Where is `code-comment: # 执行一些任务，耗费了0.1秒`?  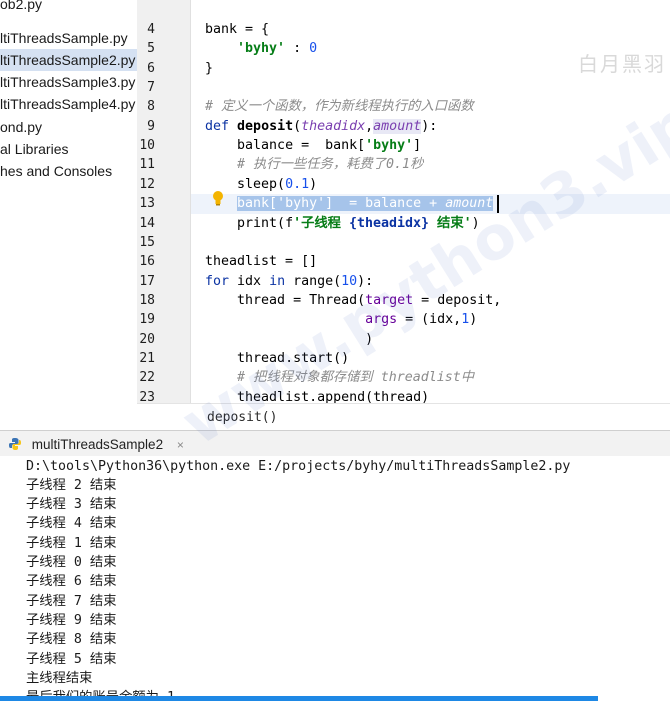 code-comment: # 执行一些任务，耗费了0.1秒 is located at coordinates (330, 164).